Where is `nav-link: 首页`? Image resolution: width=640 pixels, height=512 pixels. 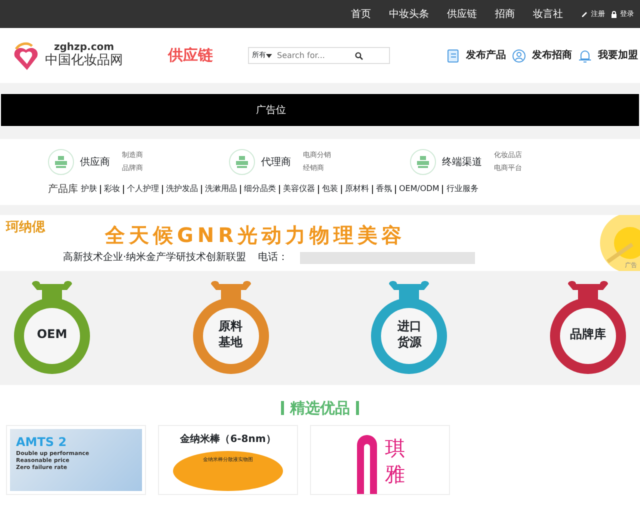
nav-link: 首页 is located at coordinates (361, 14).